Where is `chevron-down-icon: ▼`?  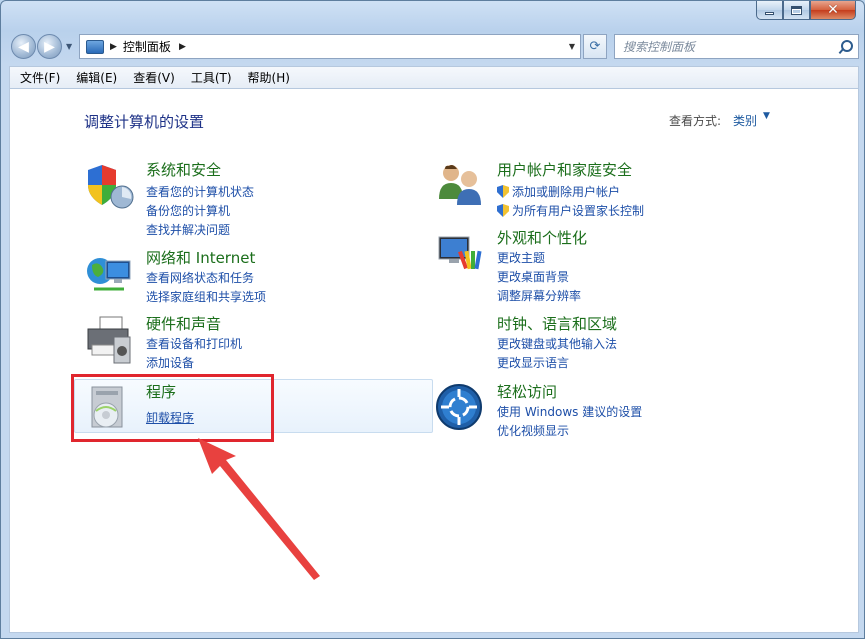
chevron-down-icon: ▼ is located at coordinates (766, 116).